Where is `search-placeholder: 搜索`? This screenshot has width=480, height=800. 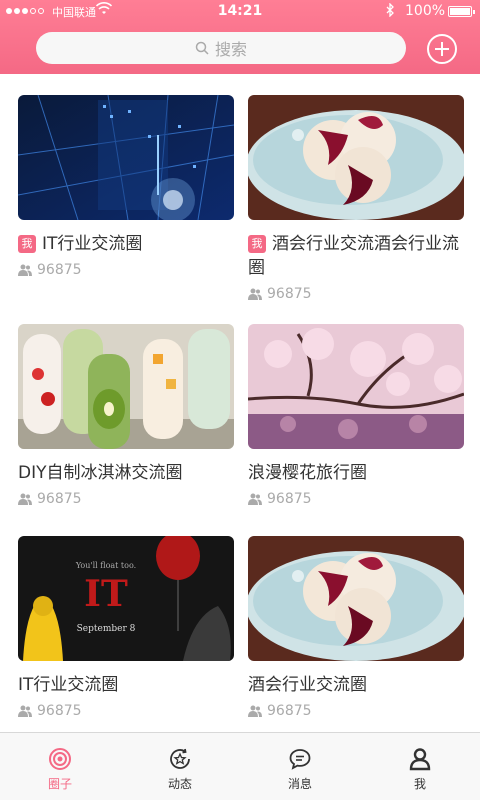
search-placeholder: 搜索 is located at coordinates (230, 49).